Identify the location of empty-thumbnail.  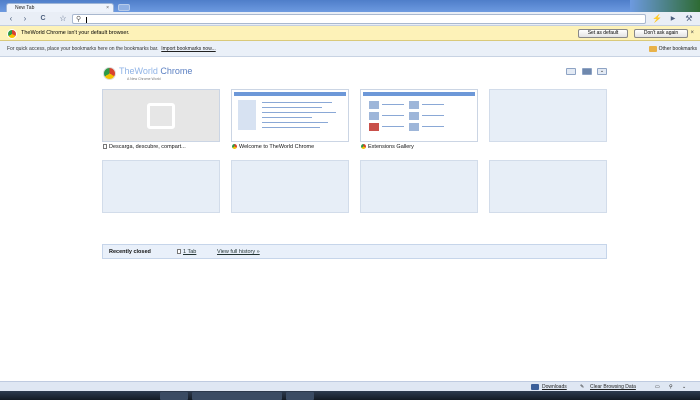
(161, 115).